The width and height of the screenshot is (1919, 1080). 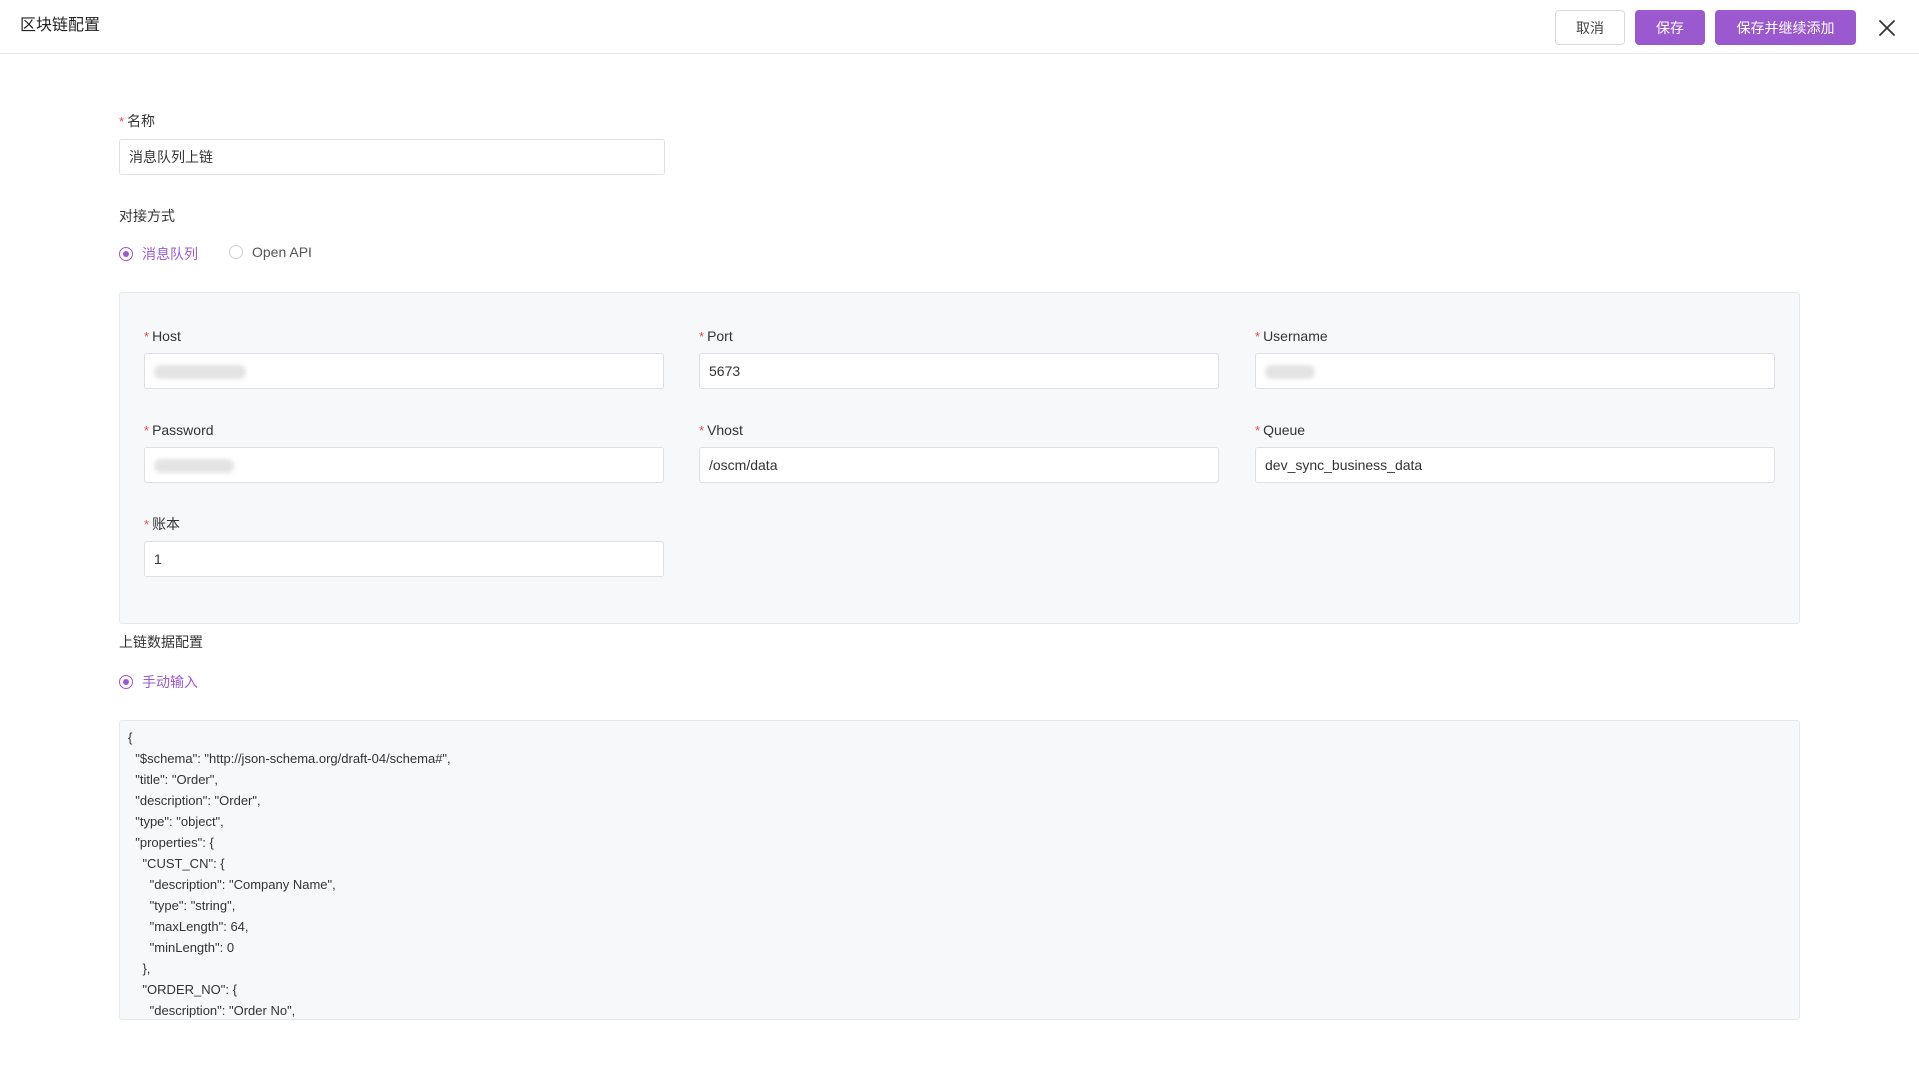 I want to click on code-line: "CUST_CN": {, so click(x=176, y=863).